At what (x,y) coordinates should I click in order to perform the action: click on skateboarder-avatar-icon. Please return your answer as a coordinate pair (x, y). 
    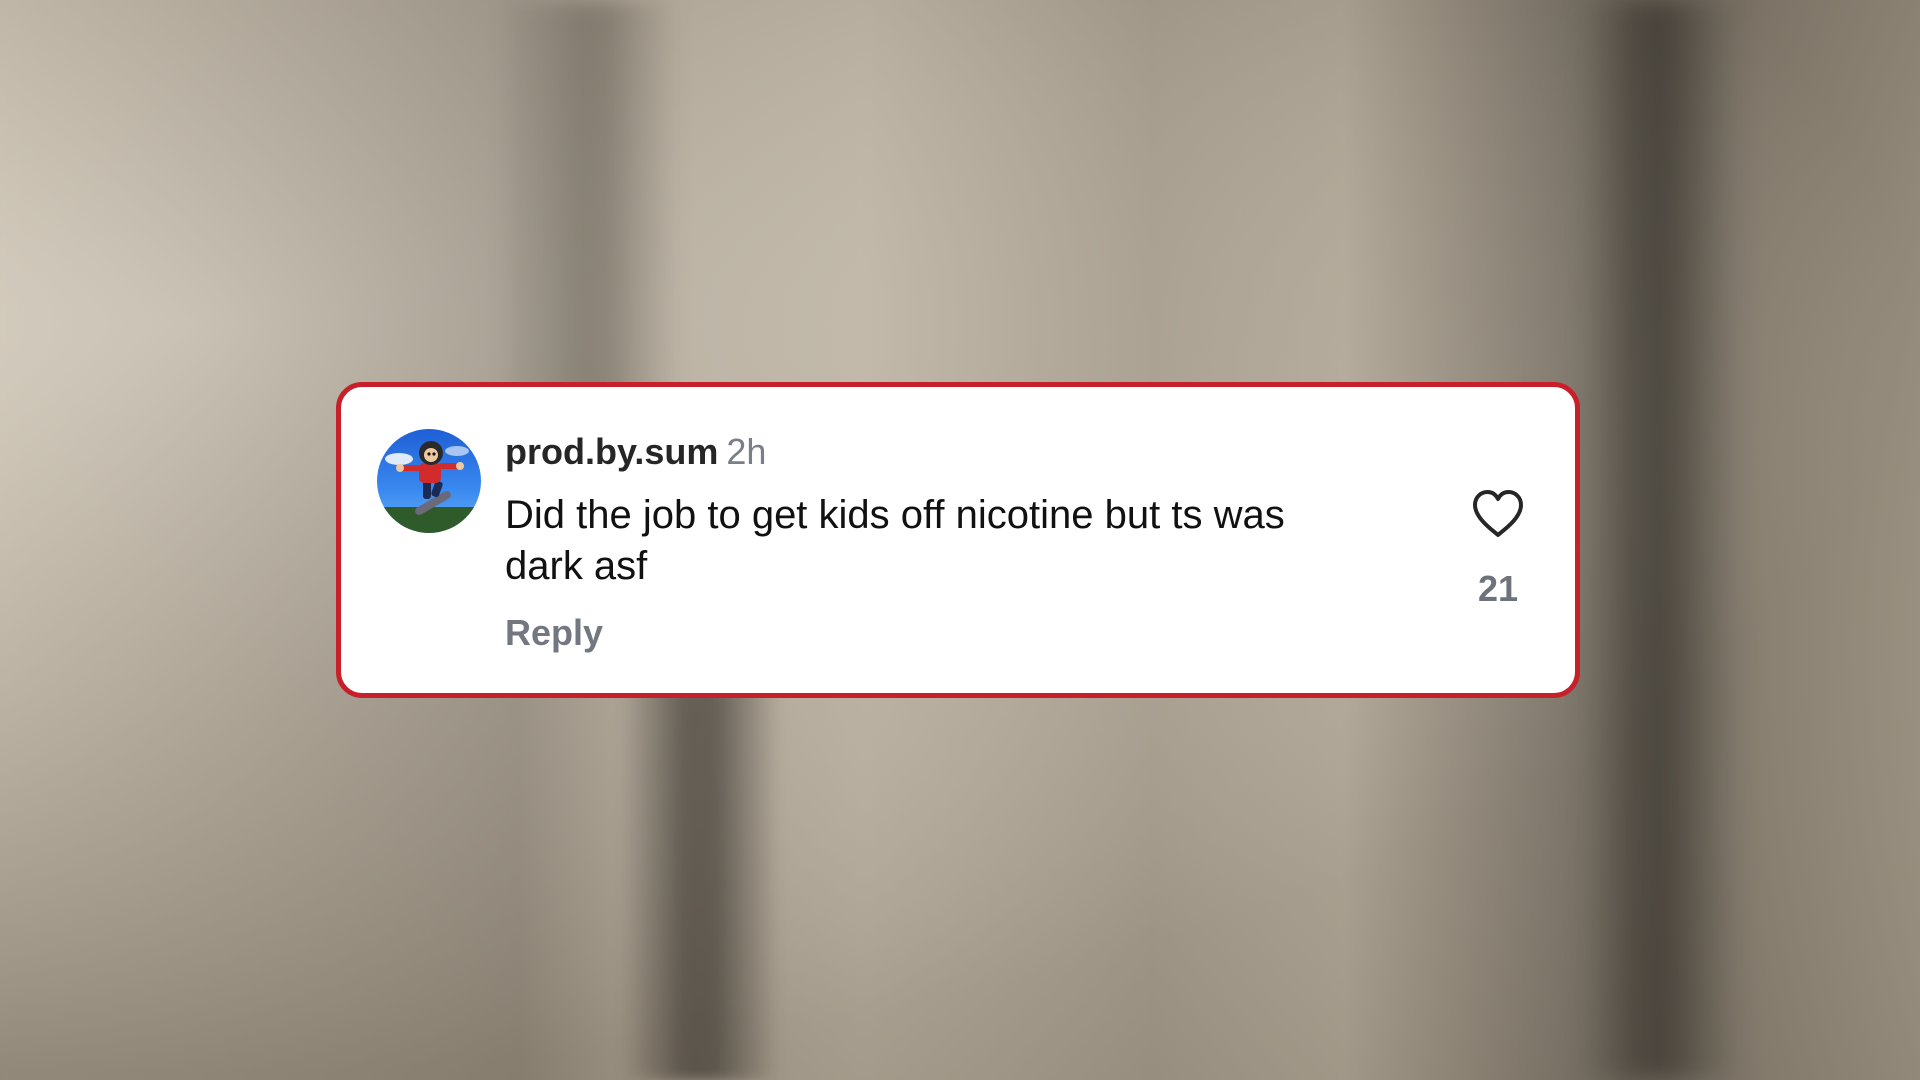
    Looking at the image, I should click on (429, 481).